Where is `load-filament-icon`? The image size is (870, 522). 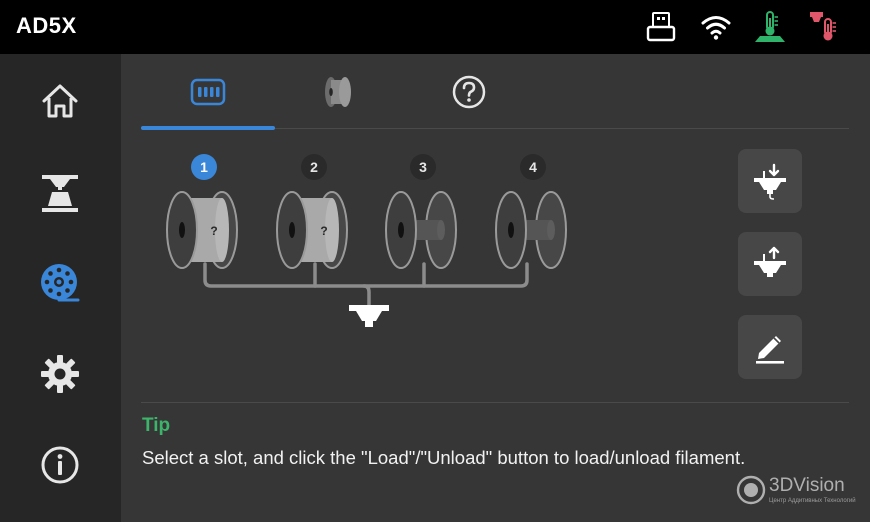 load-filament-icon is located at coordinates (770, 181).